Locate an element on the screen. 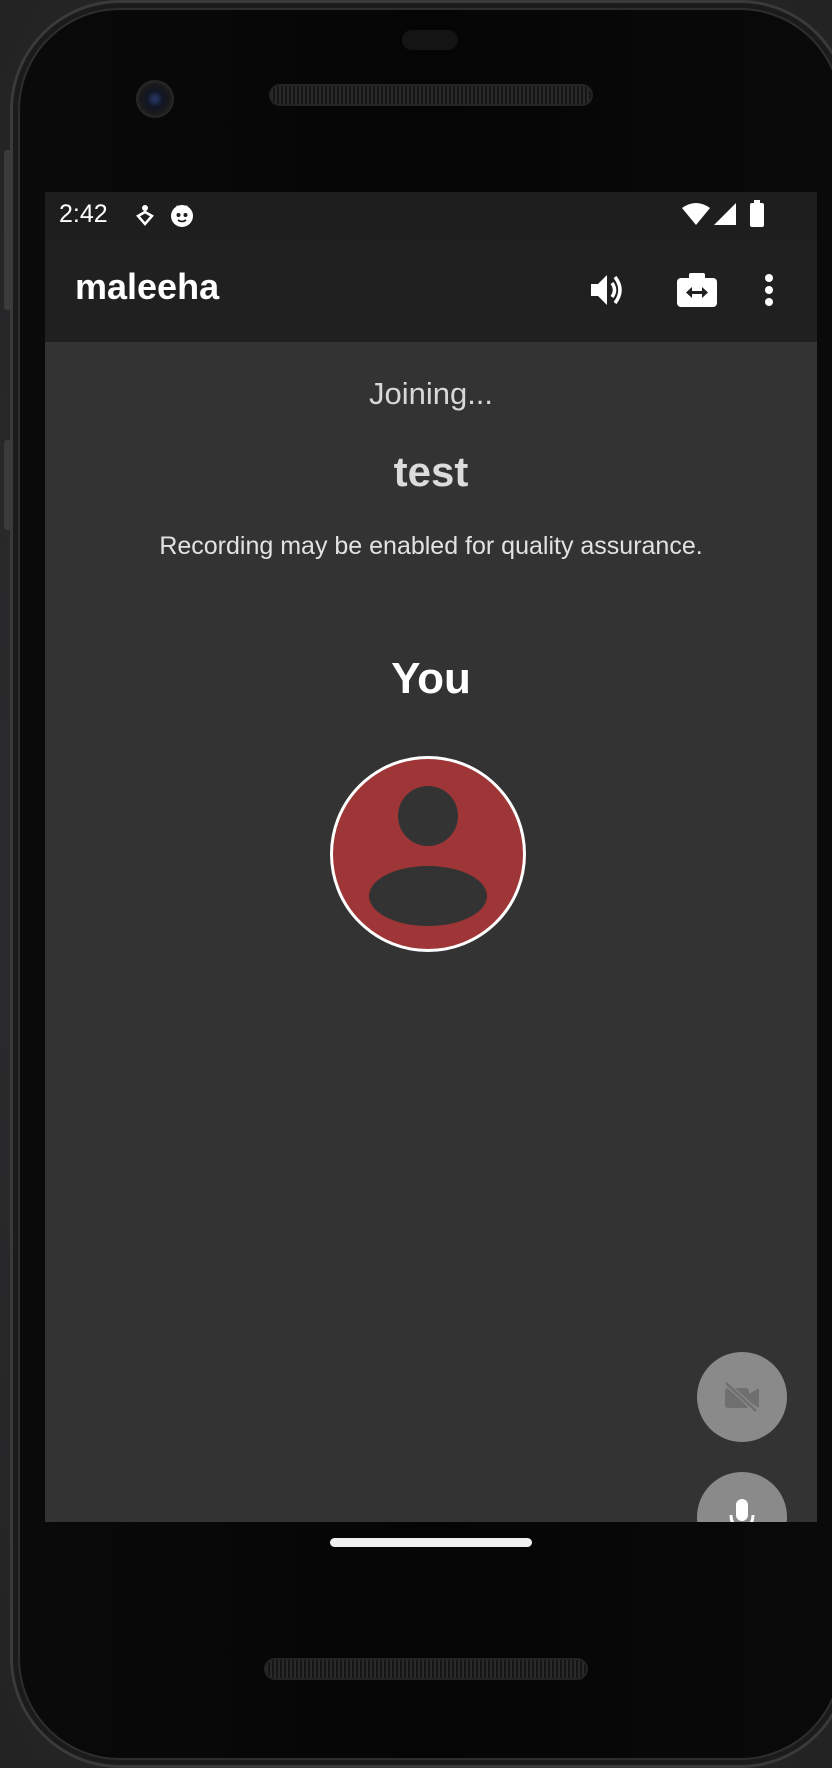  status-bar: 2:42 is located at coordinates (431, 216).